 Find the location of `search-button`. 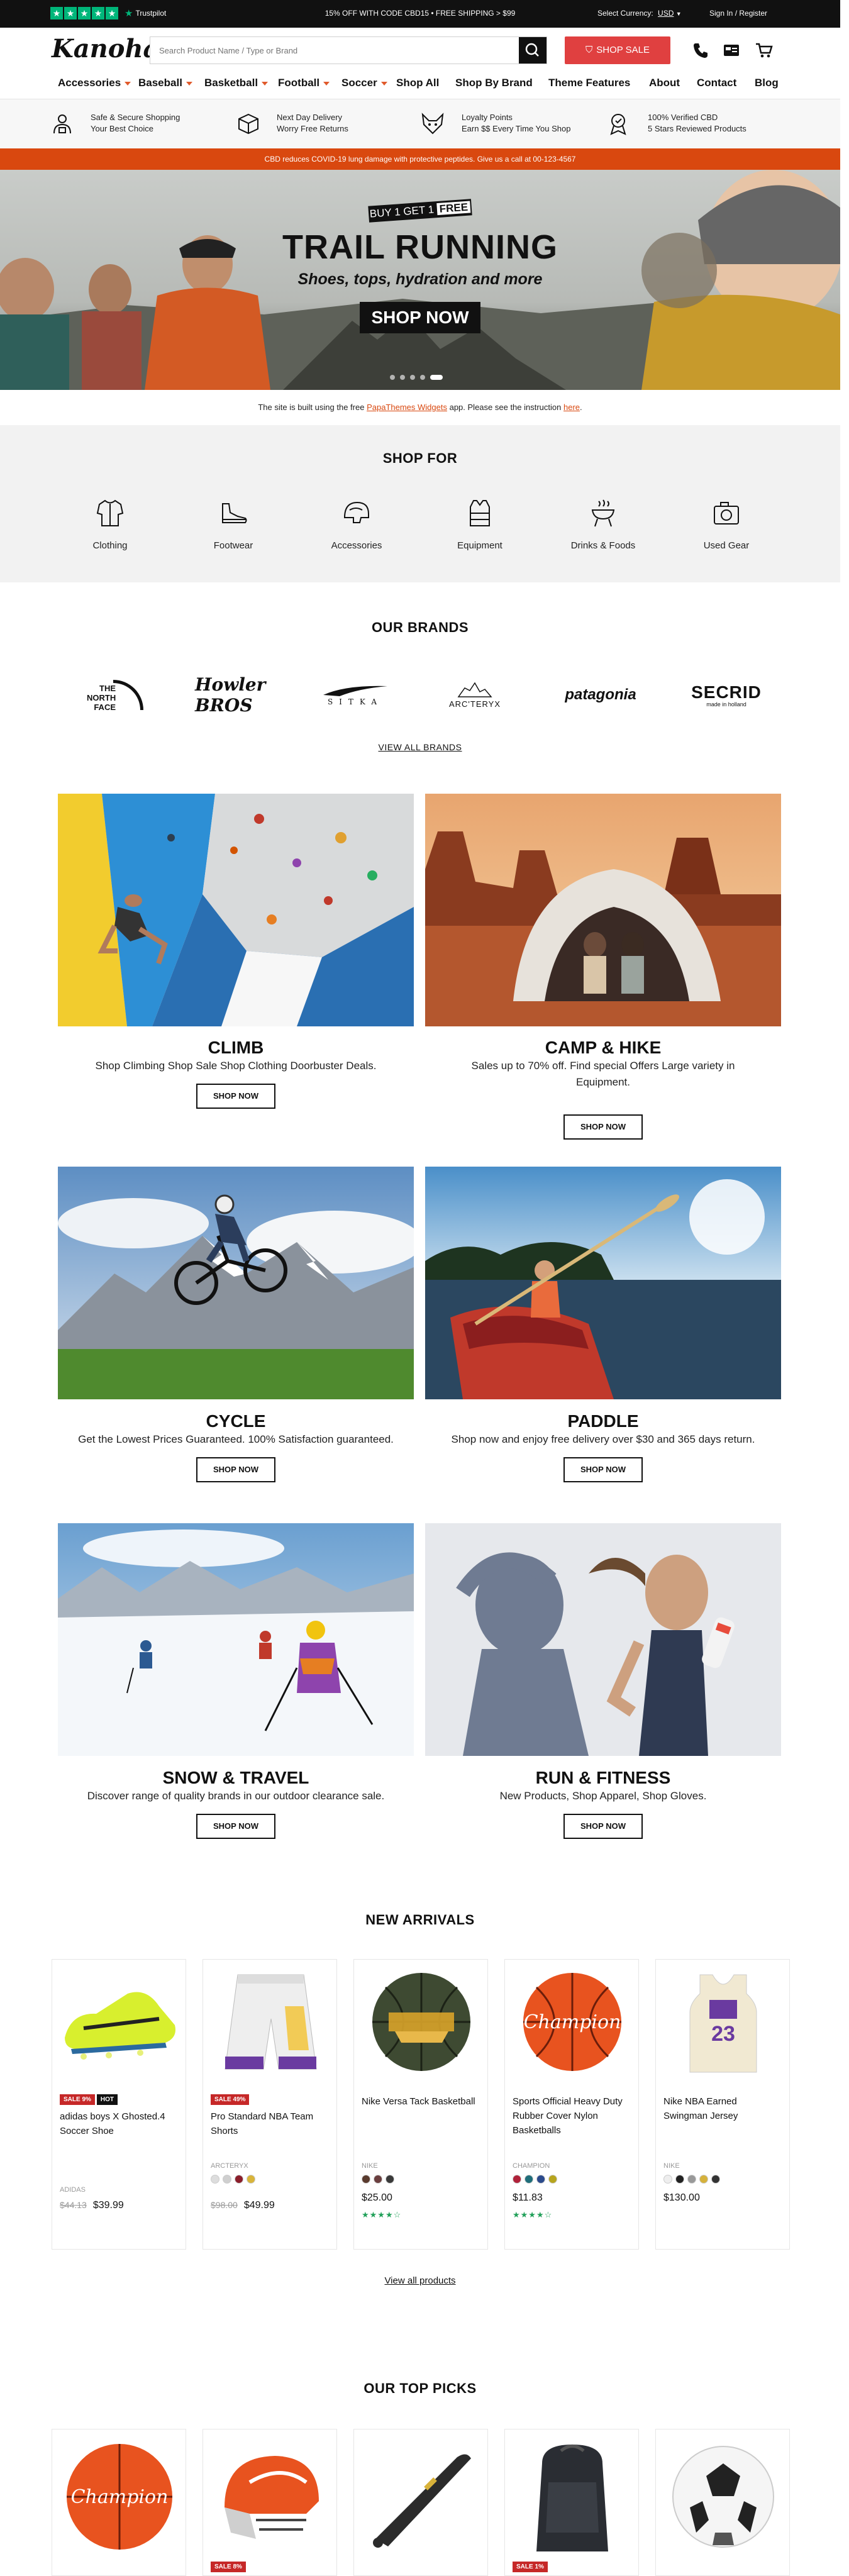

search-button is located at coordinates (533, 50).